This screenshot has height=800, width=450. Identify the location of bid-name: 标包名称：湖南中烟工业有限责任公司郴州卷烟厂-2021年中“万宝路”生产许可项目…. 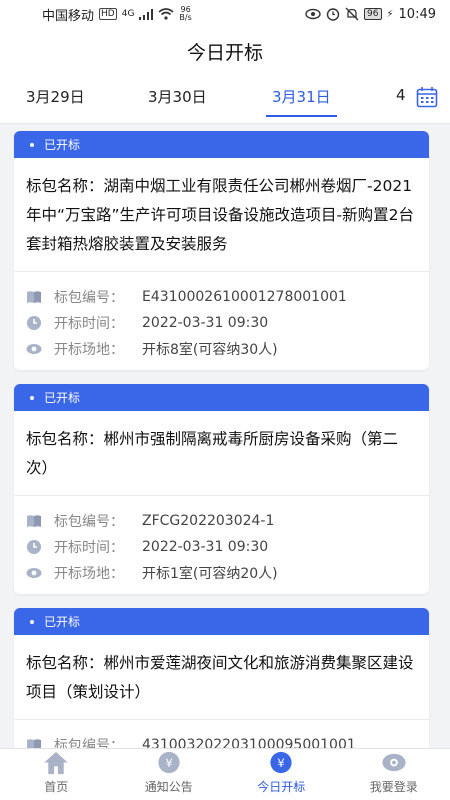
(221, 215).